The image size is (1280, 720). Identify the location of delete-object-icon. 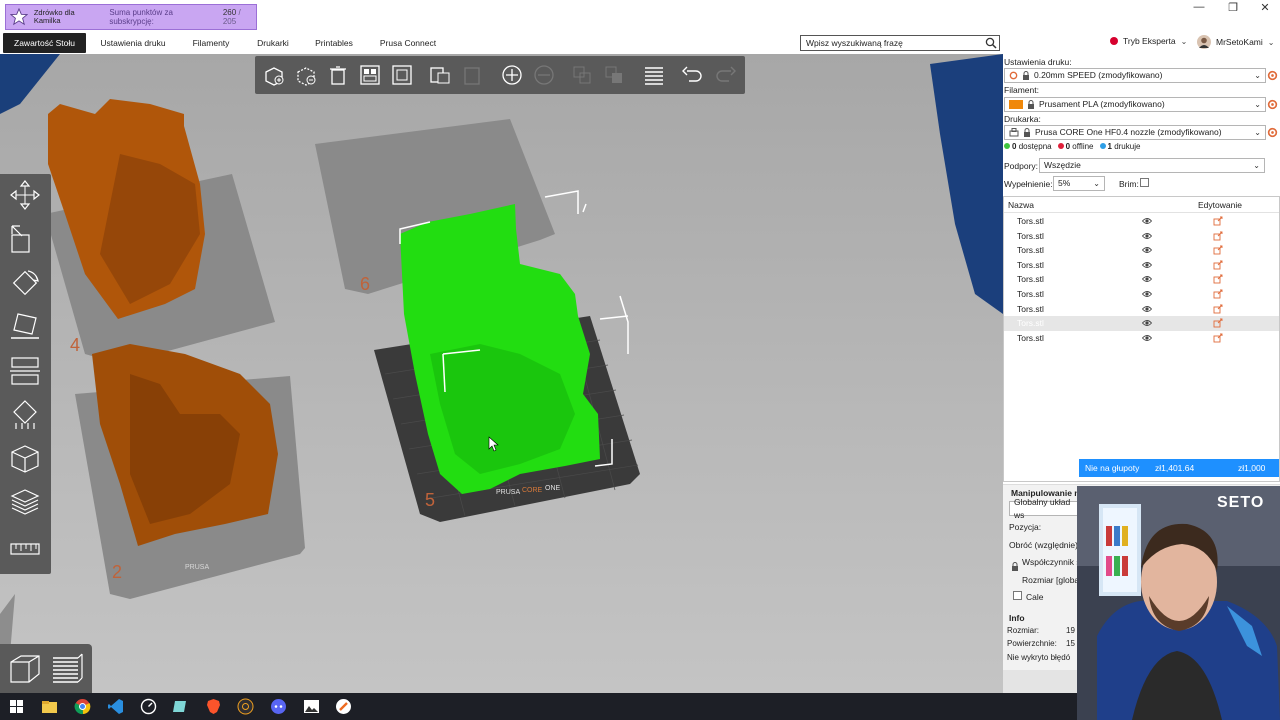
(306, 75).